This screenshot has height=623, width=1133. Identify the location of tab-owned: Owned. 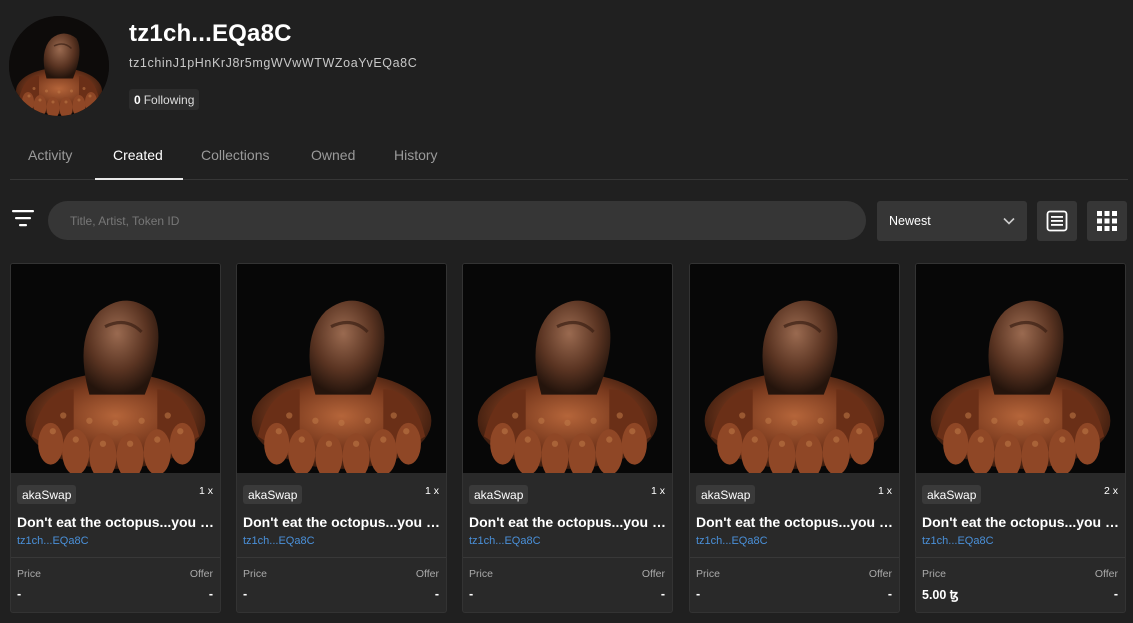
(333, 155).